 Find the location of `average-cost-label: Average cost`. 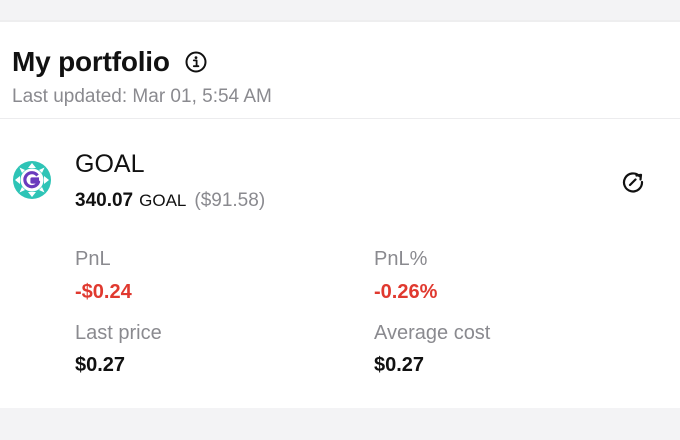

average-cost-label: Average cost is located at coordinates (432, 333).